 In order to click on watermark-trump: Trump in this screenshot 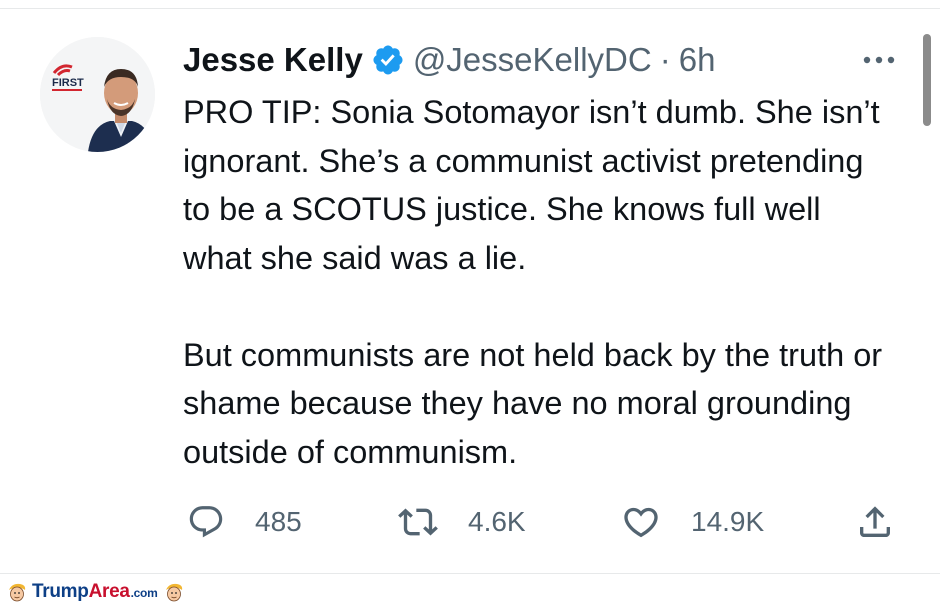, I will do `click(60, 591)`.